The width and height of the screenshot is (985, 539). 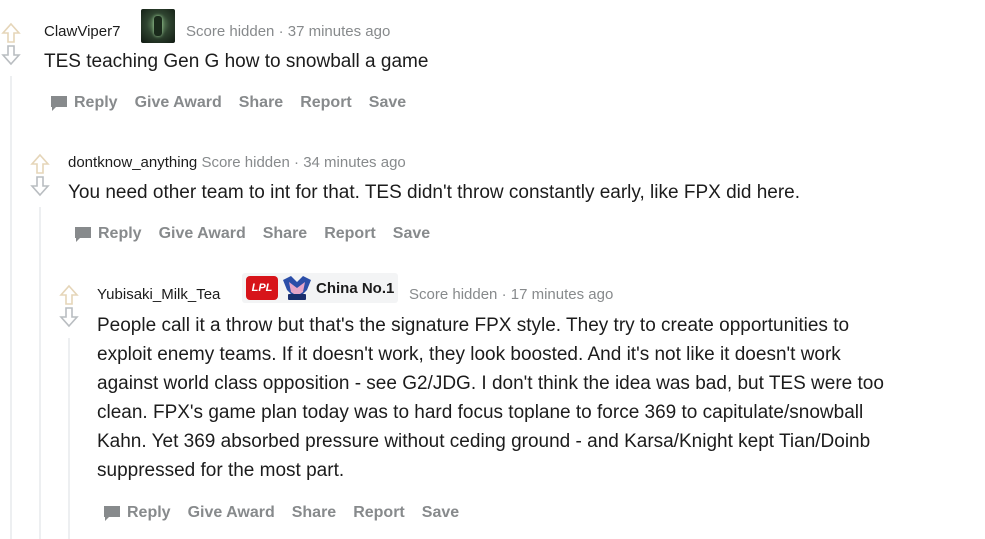 What do you see at coordinates (562, 294) in the screenshot?
I see `timestamp-link: 17 minutes ago` at bounding box center [562, 294].